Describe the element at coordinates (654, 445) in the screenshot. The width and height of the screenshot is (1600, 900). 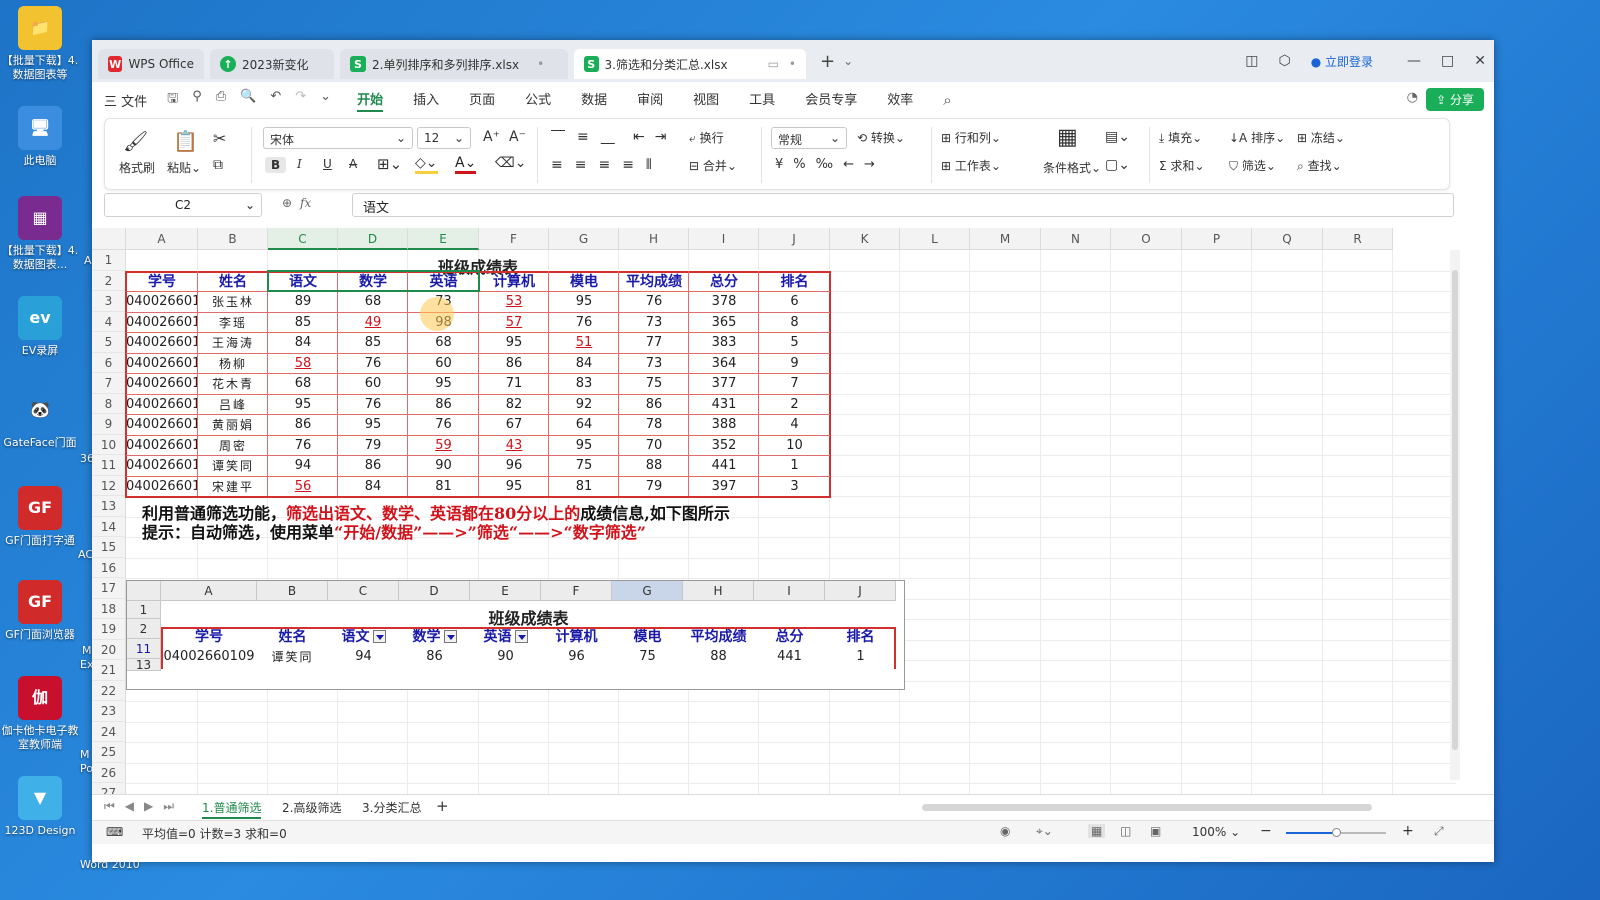
I see `score-cell: 70` at that location.